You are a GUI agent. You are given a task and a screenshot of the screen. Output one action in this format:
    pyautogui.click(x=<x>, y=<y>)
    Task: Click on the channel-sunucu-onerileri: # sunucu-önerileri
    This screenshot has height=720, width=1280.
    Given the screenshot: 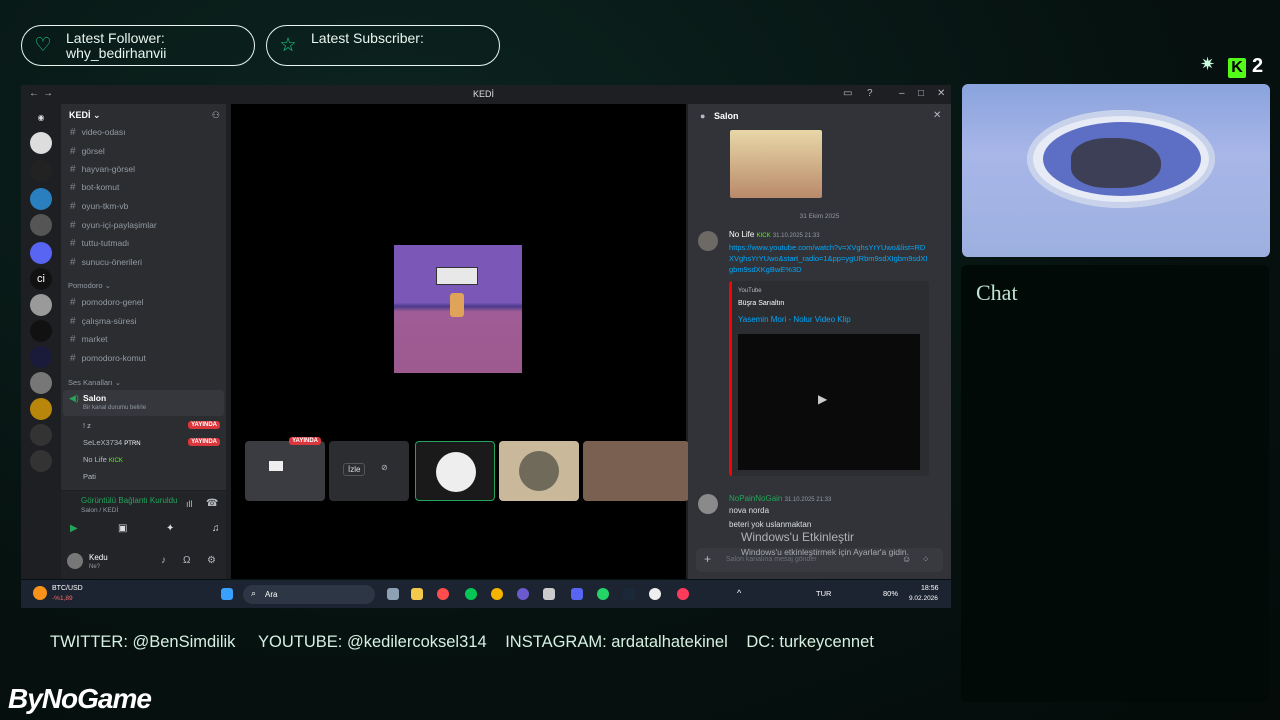 What is the action you would take?
    pyautogui.click(x=106, y=262)
    